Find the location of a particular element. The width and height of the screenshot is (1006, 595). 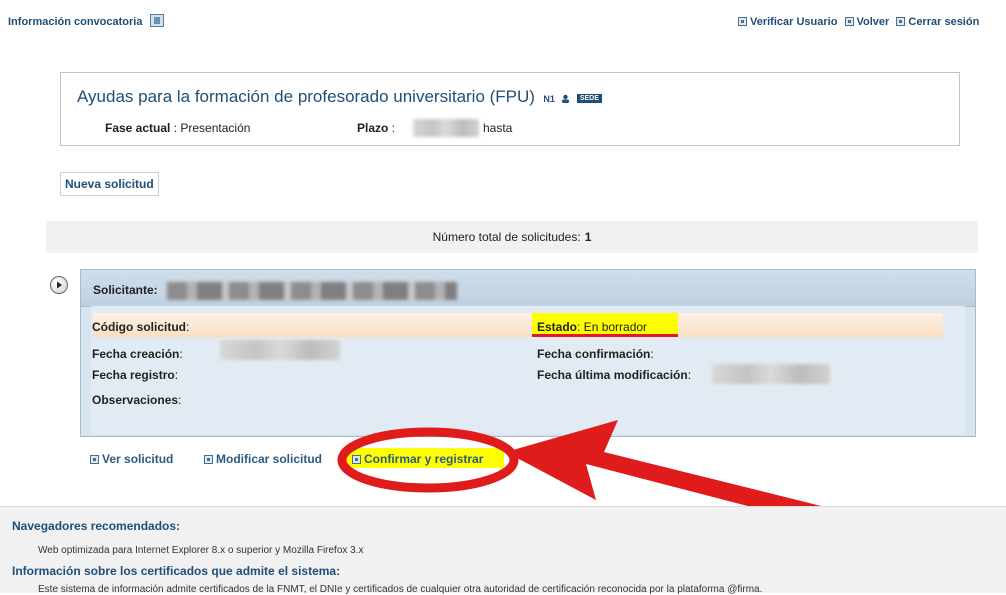

fecha-registro-label: Fecha registro is located at coordinates (133, 375).